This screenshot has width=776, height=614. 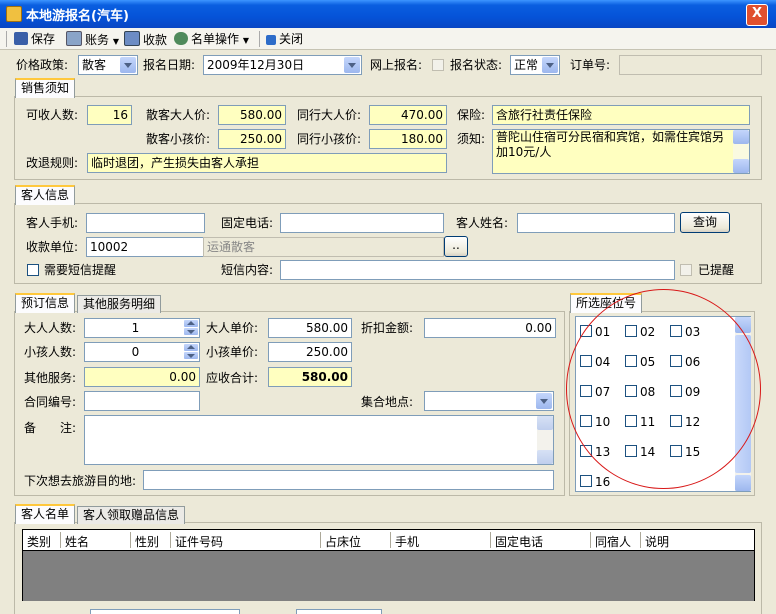 I want to click on title-bar: 本地游报名(汽车) X, so click(x=388, y=14).